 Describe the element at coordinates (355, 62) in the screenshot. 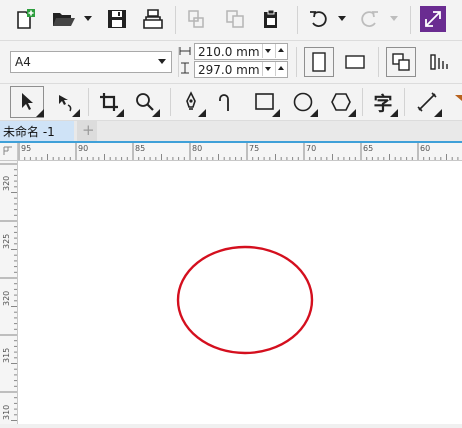

I see `landscape-orientation-icon` at that location.